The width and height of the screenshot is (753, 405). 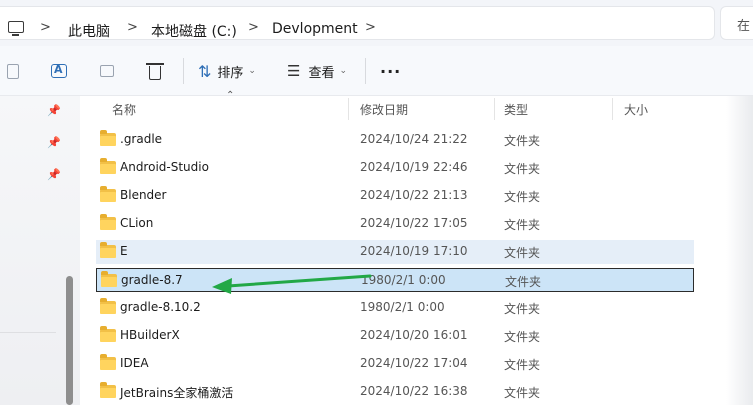 I want to click on file-row: HBuilderX 2024/10/20 16:01 文件夹, so click(x=395, y=336).